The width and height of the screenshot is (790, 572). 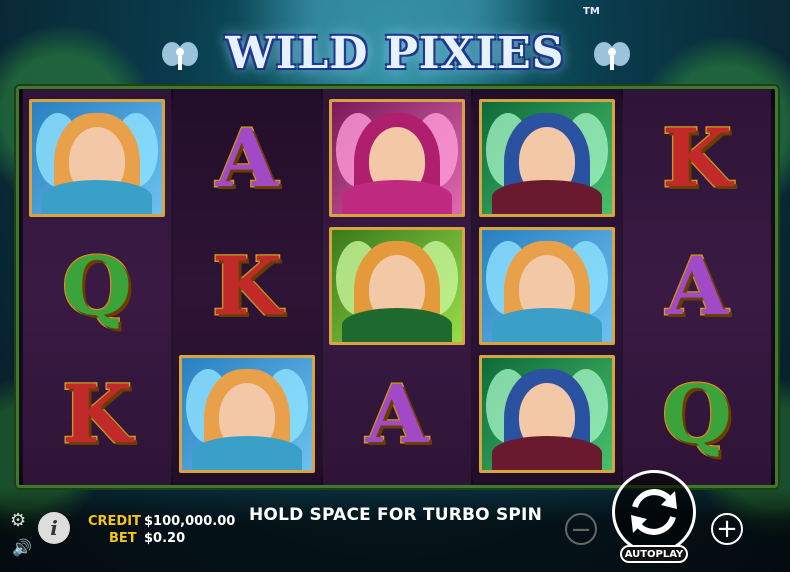 I want to click on reel-3: A, so click(x=397, y=287).